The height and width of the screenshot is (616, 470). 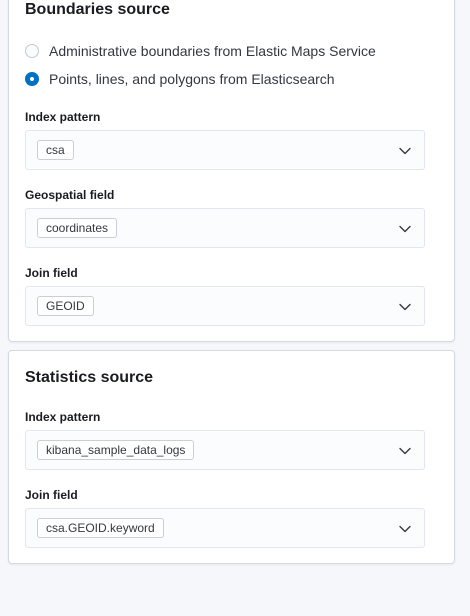 What do you see at coordinates (77, 228) in the screenshot?
I see `geospatial-field-value: coordinates` at bounding box center [77, 228].